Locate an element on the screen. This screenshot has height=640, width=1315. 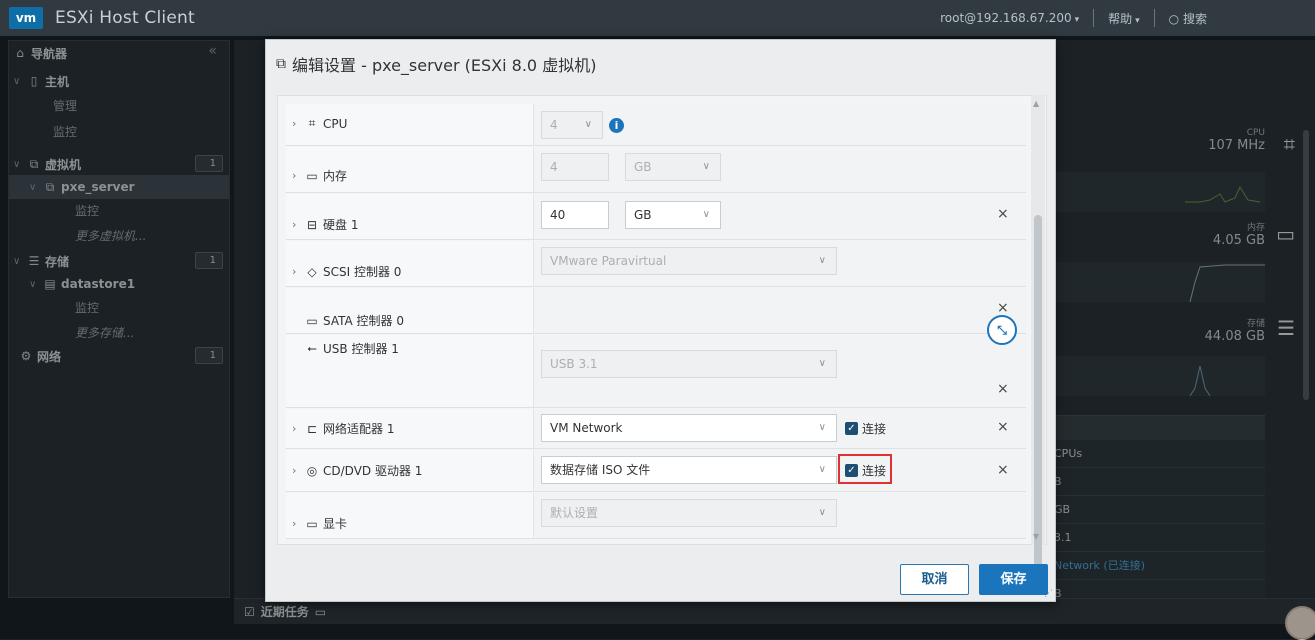
row-label-cell: › ▭ 显卡 is located at coordinates (410, 515).